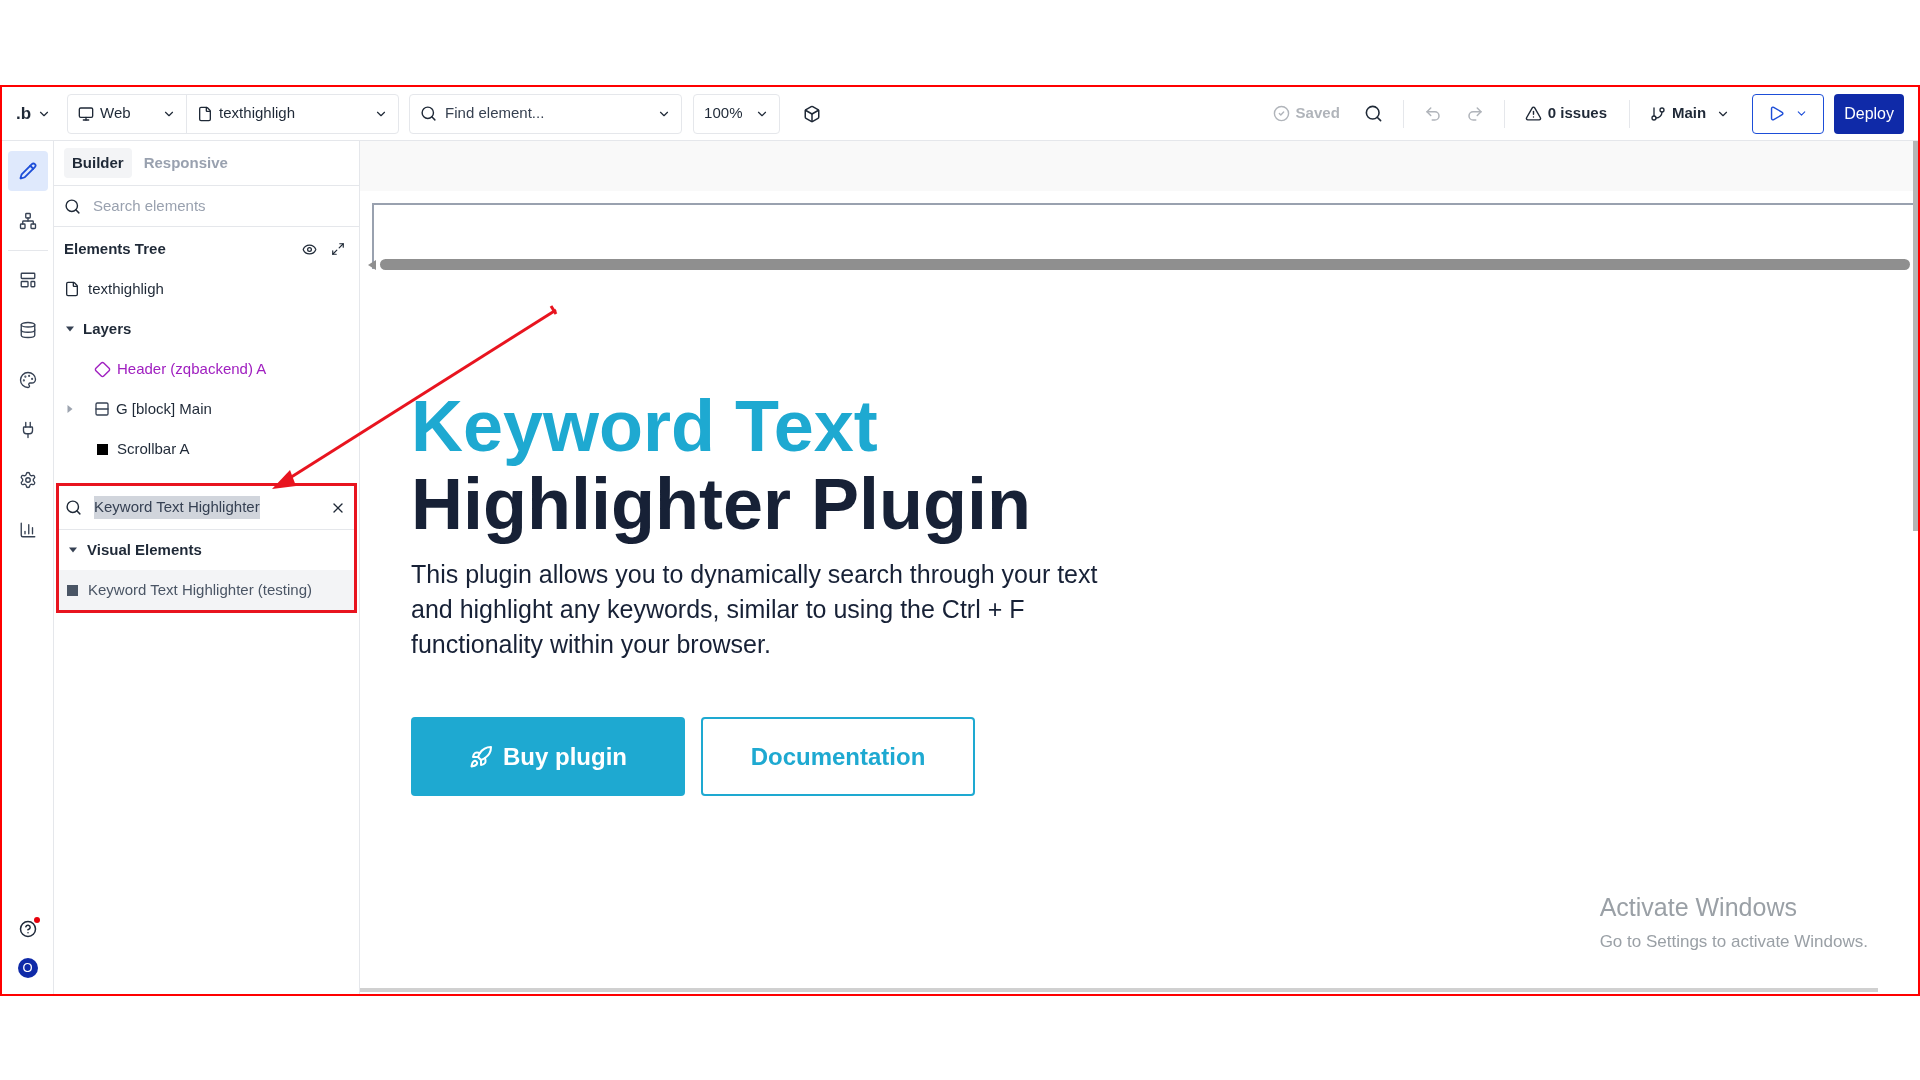 The height and width of the screenshot is (1080, 1920). I want to click on page-dropdown: texthighligh, so click(293, 113).